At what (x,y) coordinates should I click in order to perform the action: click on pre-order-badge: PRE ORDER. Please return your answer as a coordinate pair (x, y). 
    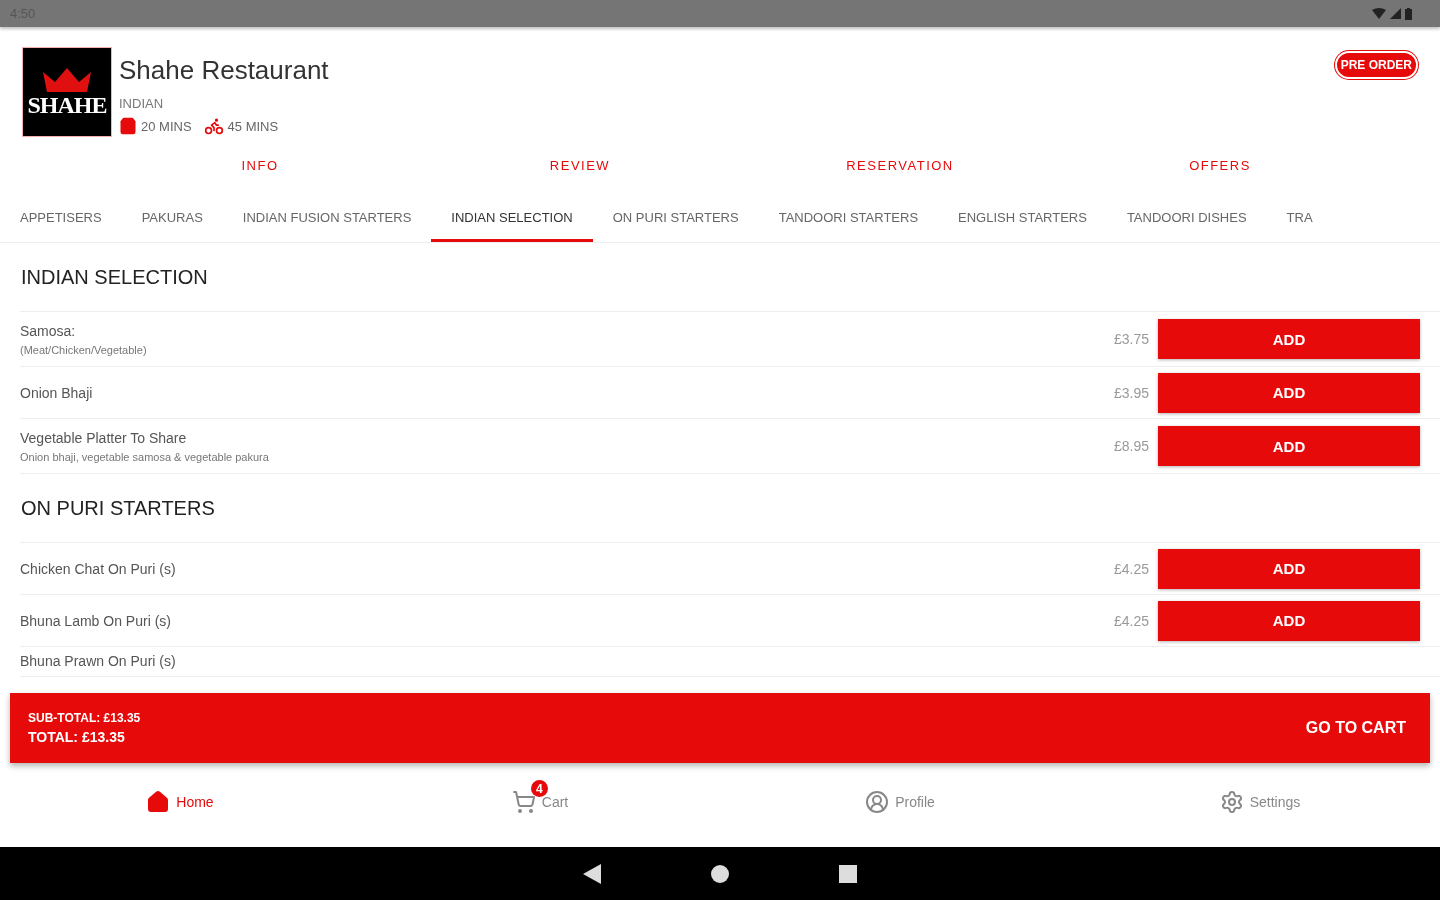
    Looking at the image, I should click on (1376, 65).